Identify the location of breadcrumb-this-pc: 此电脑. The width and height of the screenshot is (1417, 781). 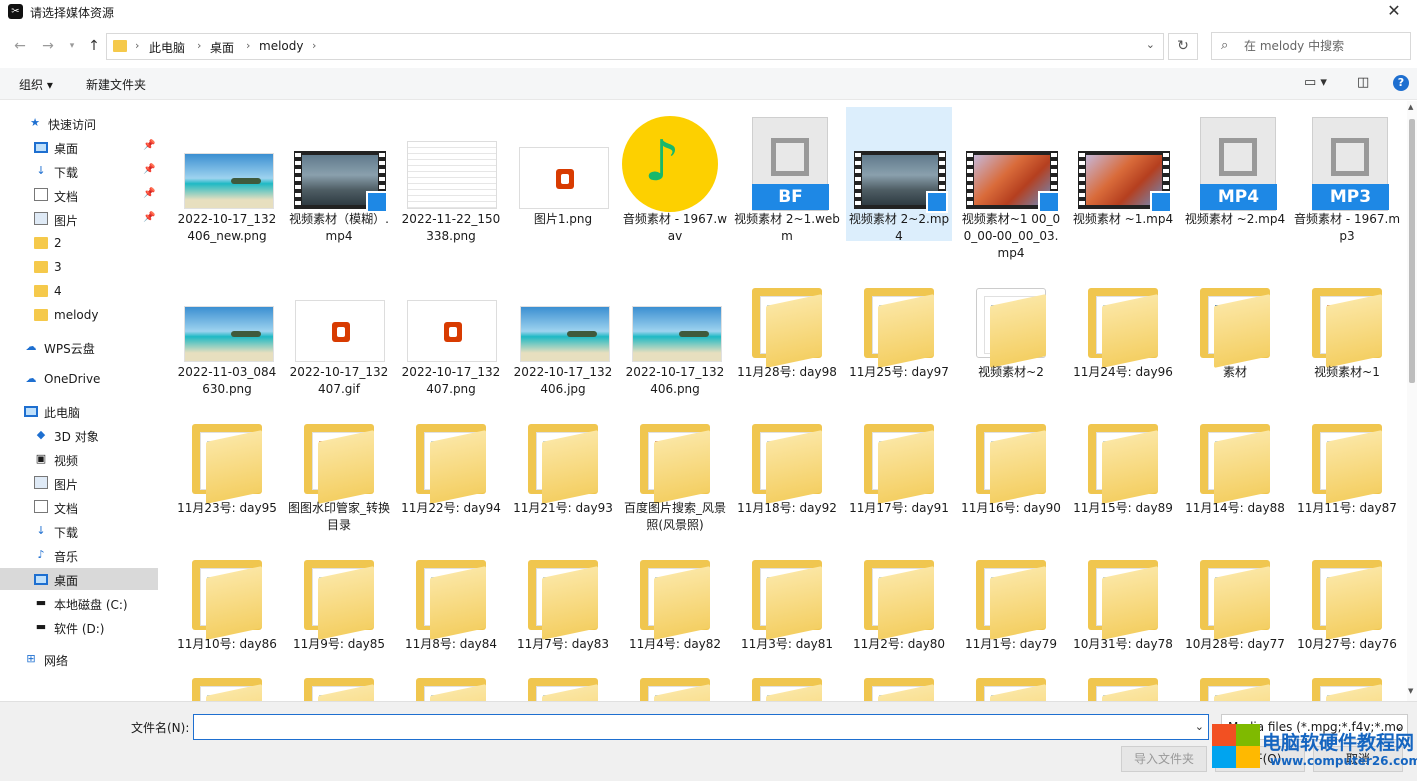
(167, 47).